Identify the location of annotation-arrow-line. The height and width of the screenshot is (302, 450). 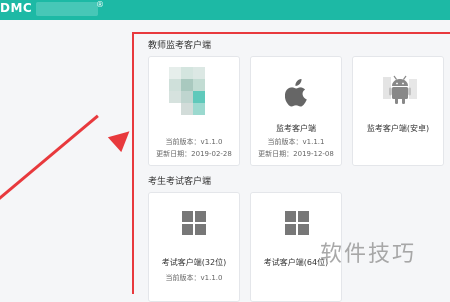
(49, 173).